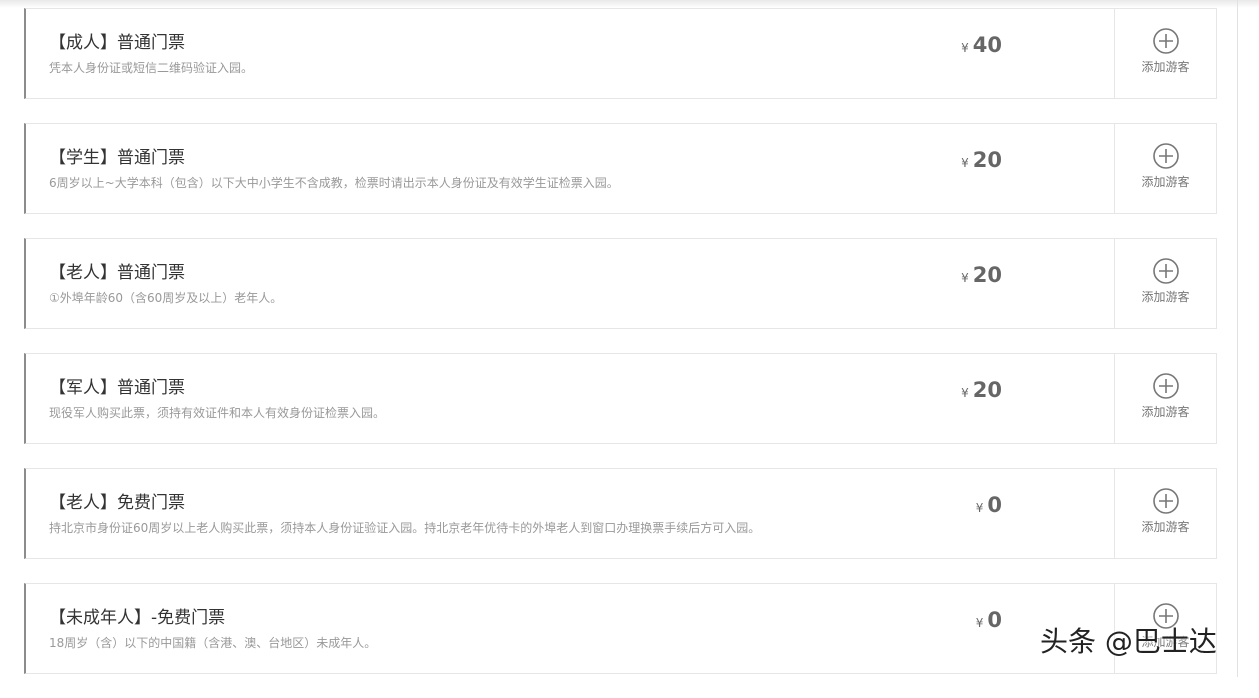 This screenshot has width=1259, height=698. What do you see at coordinates (117, 158) in the screenshot?
I see `ticket-name: 【学生】普通门票` at bounding box center [117, 158].